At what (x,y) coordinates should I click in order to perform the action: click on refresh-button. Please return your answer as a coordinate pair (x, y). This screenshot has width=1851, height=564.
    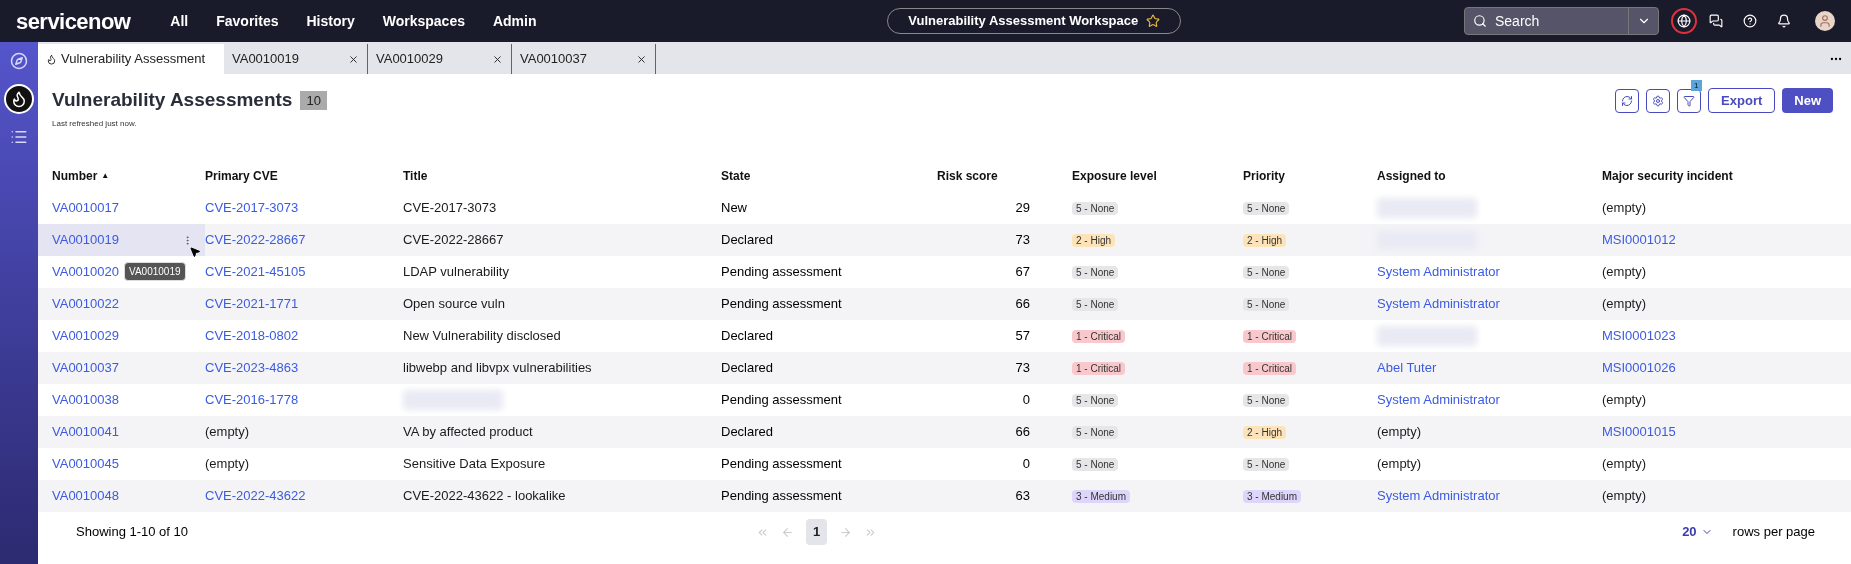
    Looking at the image, I should click on (1627, 100).